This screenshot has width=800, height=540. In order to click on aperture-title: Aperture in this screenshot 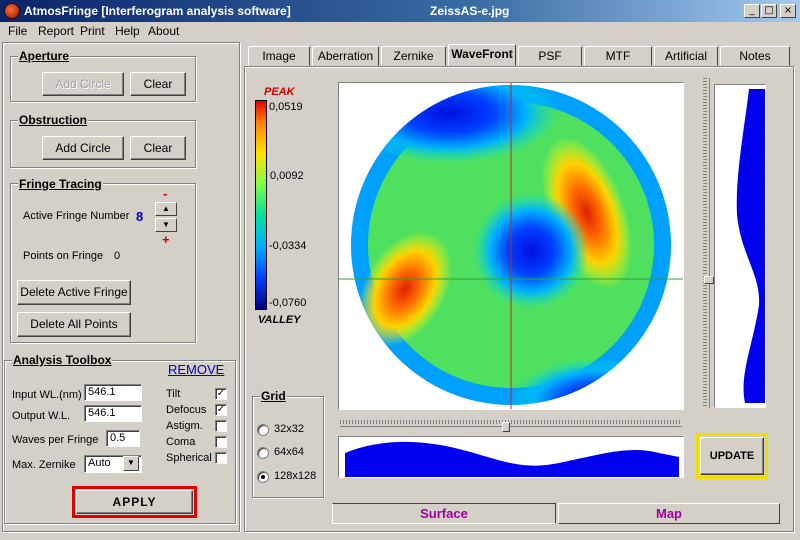, I will do `click(44, 56)`.